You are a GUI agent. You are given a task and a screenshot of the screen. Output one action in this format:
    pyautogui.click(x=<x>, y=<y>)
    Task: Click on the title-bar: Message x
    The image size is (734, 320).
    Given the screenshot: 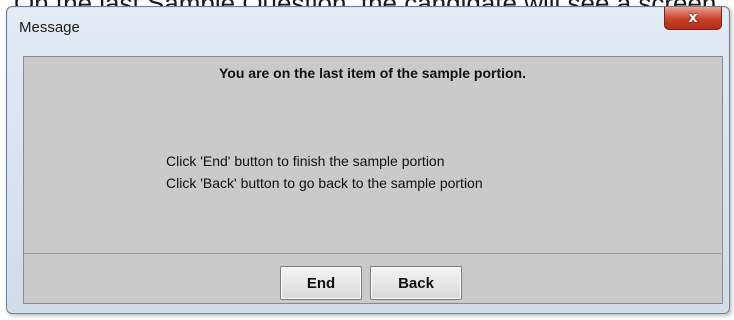 What is the action you would take?
    pyautogui.click(x=368, y=29)
    